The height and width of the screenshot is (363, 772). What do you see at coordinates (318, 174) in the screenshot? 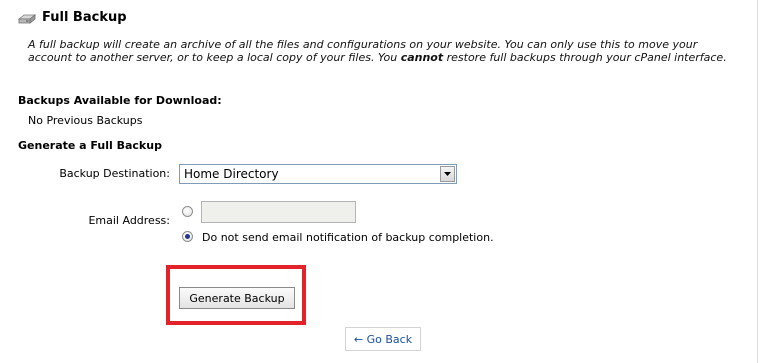
I see `backup-destination-select: Home Directory` at bounding box center [318, 174].